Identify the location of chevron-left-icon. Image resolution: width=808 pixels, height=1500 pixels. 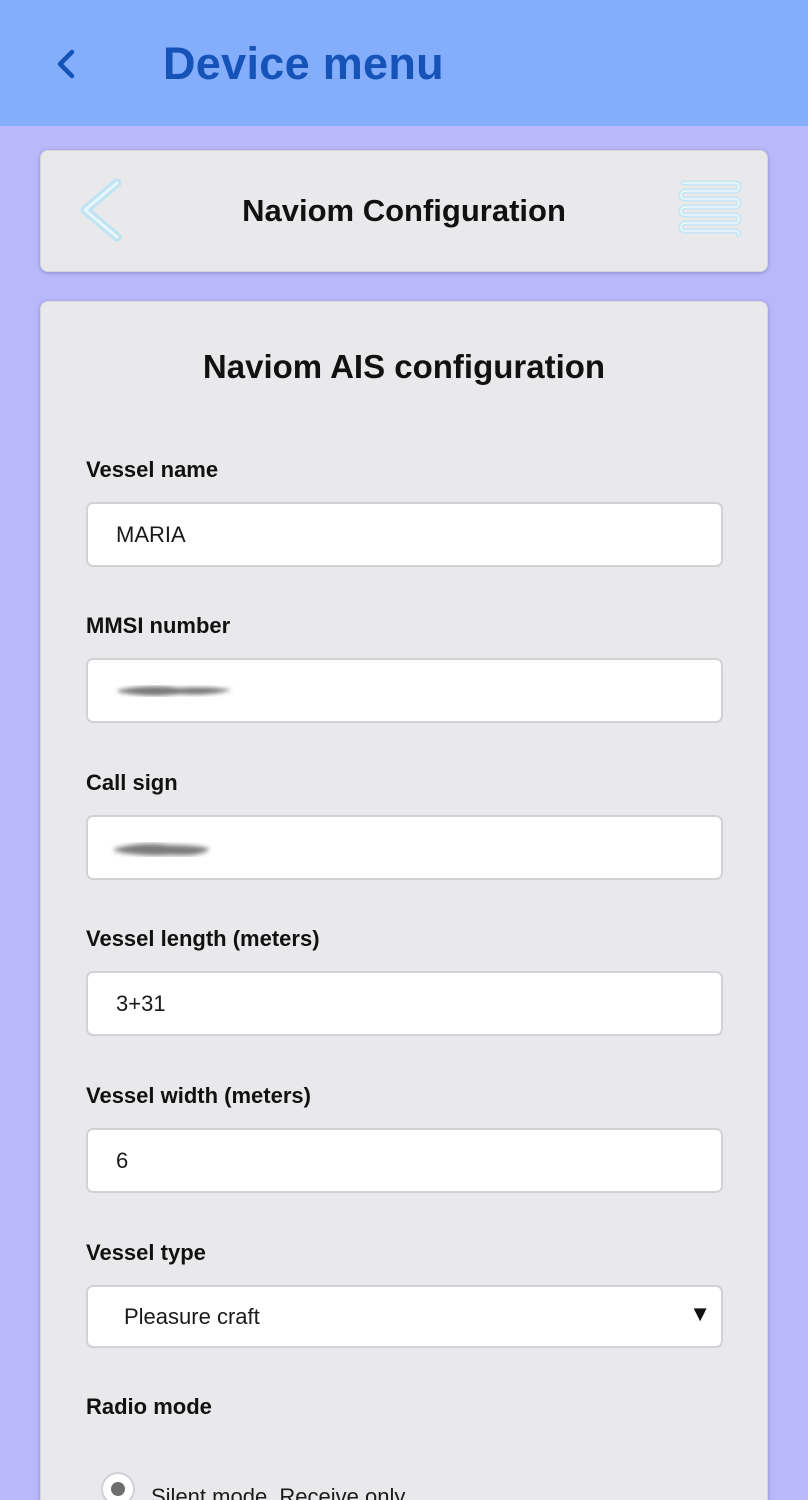
(66, 64).